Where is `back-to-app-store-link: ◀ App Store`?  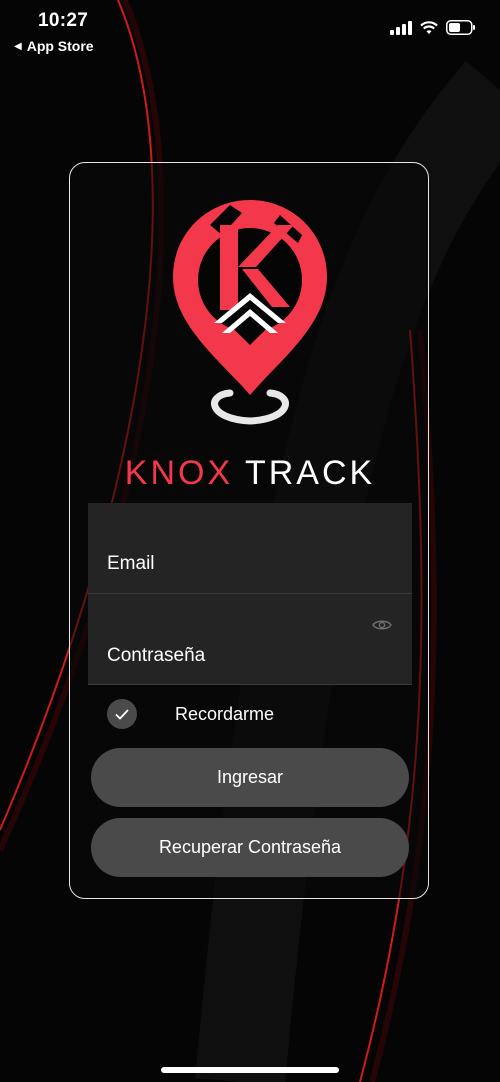 back-to-app-store-link: ◀ App Store is located at coordinates (54, 46).